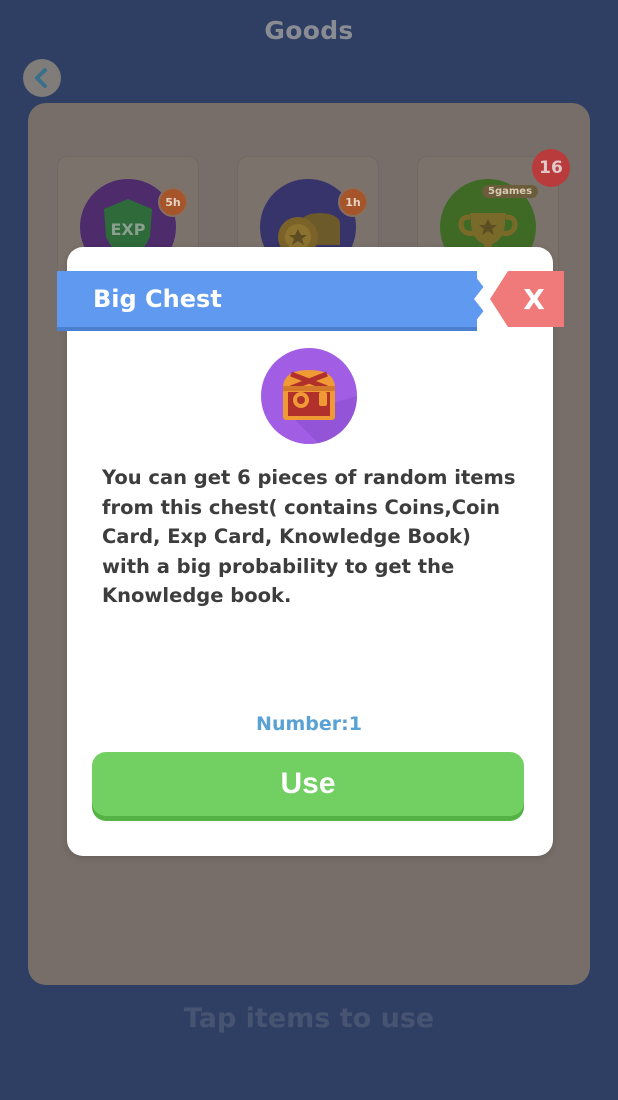  I want to click on games-badge: 5games, so click(510, 191).